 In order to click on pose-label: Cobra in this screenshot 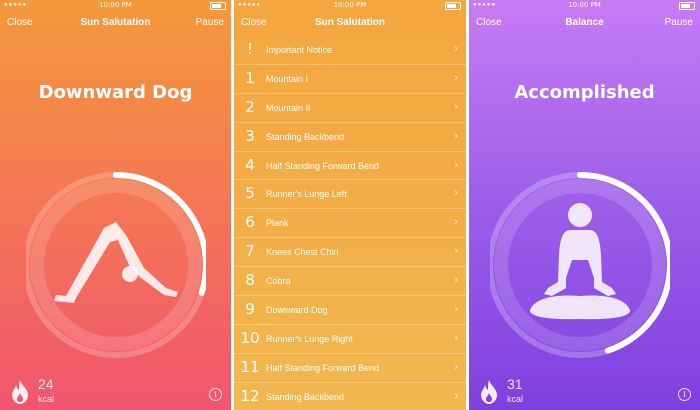, I will do `click(278, 281)`.